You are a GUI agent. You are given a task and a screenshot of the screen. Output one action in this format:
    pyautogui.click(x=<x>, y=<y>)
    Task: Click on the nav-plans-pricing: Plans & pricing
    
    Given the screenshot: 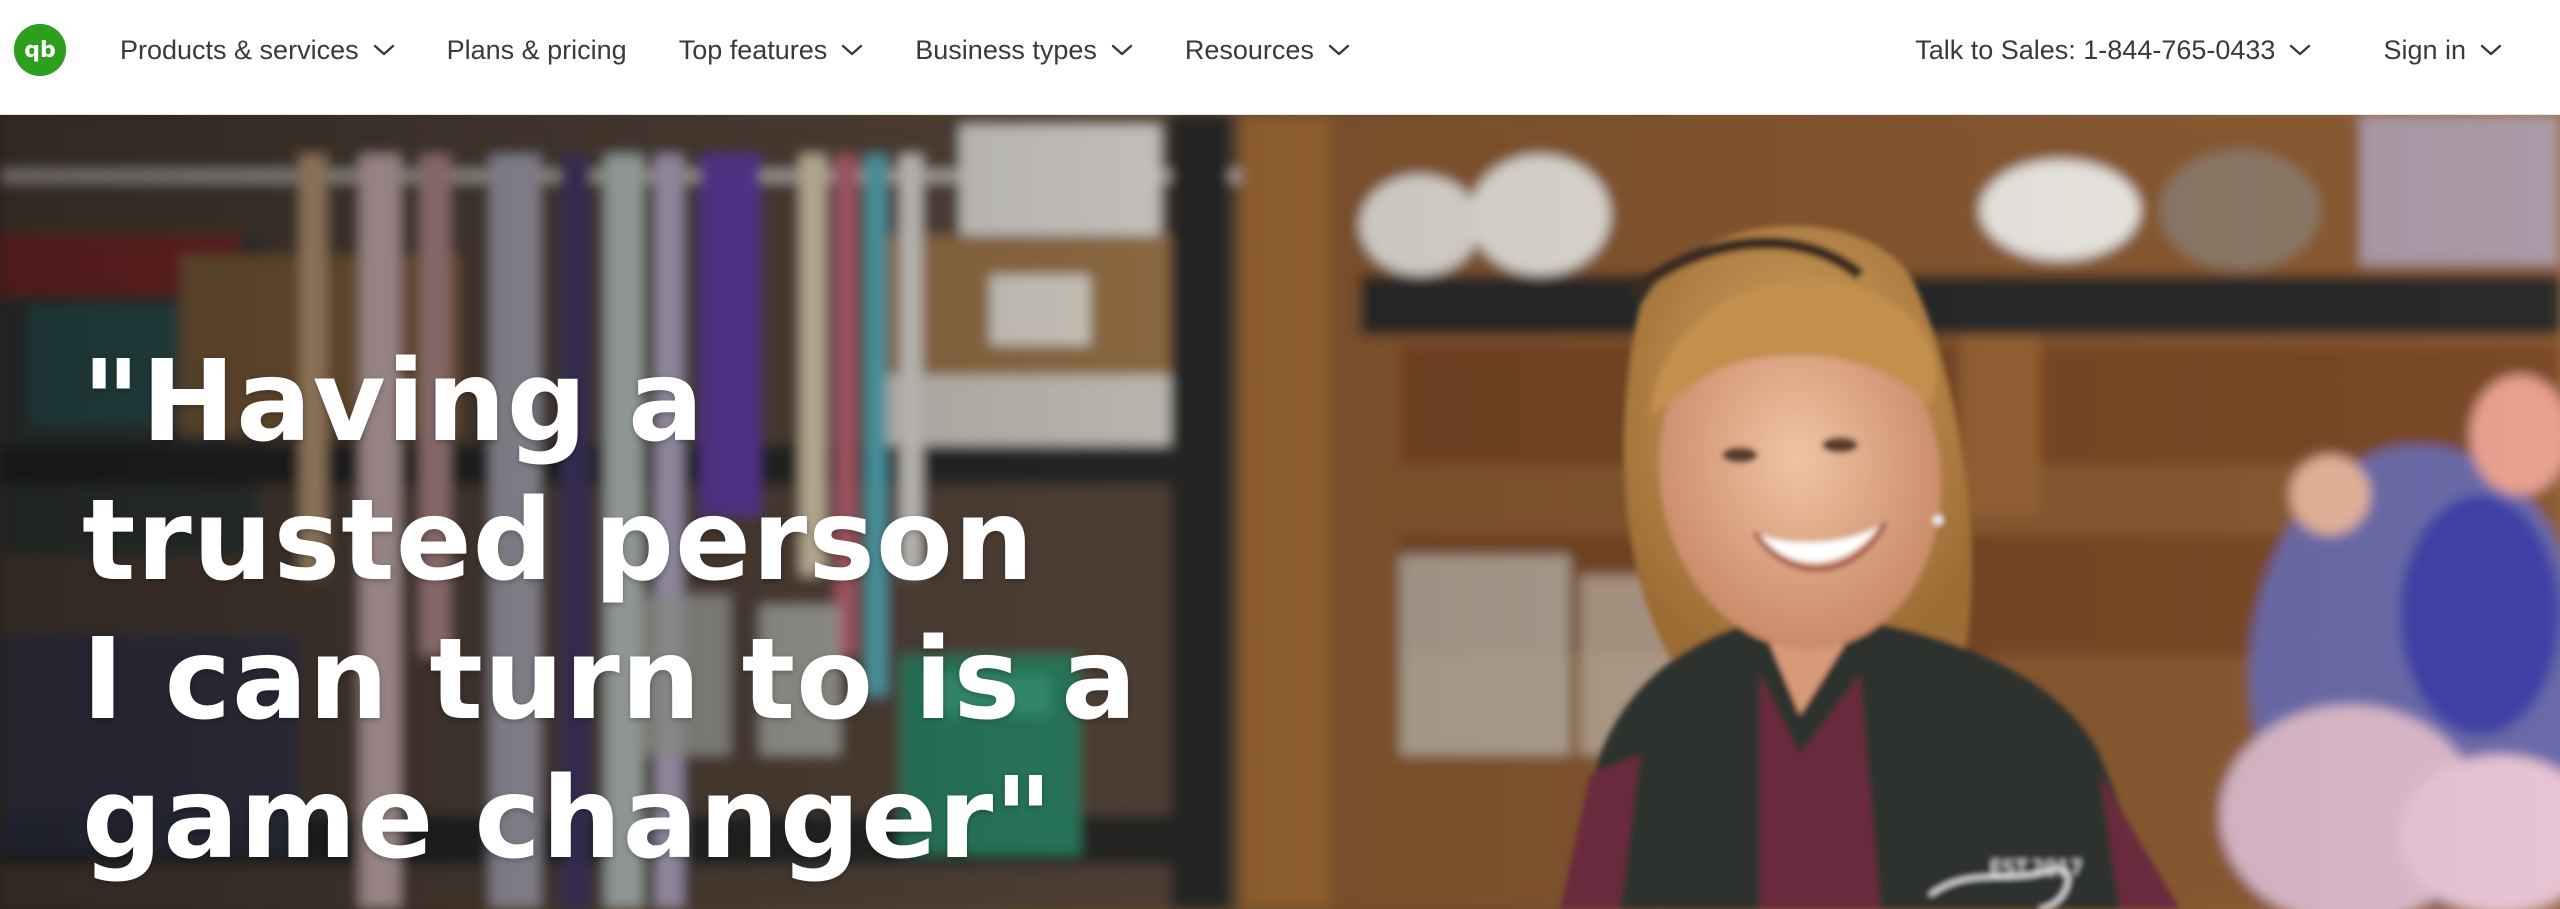 What is the action you would take?
    pyautogui.click(x=537, y=50)
    